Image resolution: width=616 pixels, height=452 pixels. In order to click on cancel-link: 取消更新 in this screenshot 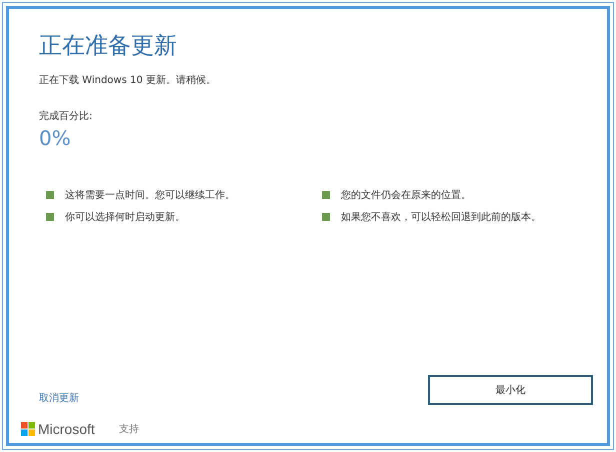, I will do `click(59, 398)`.